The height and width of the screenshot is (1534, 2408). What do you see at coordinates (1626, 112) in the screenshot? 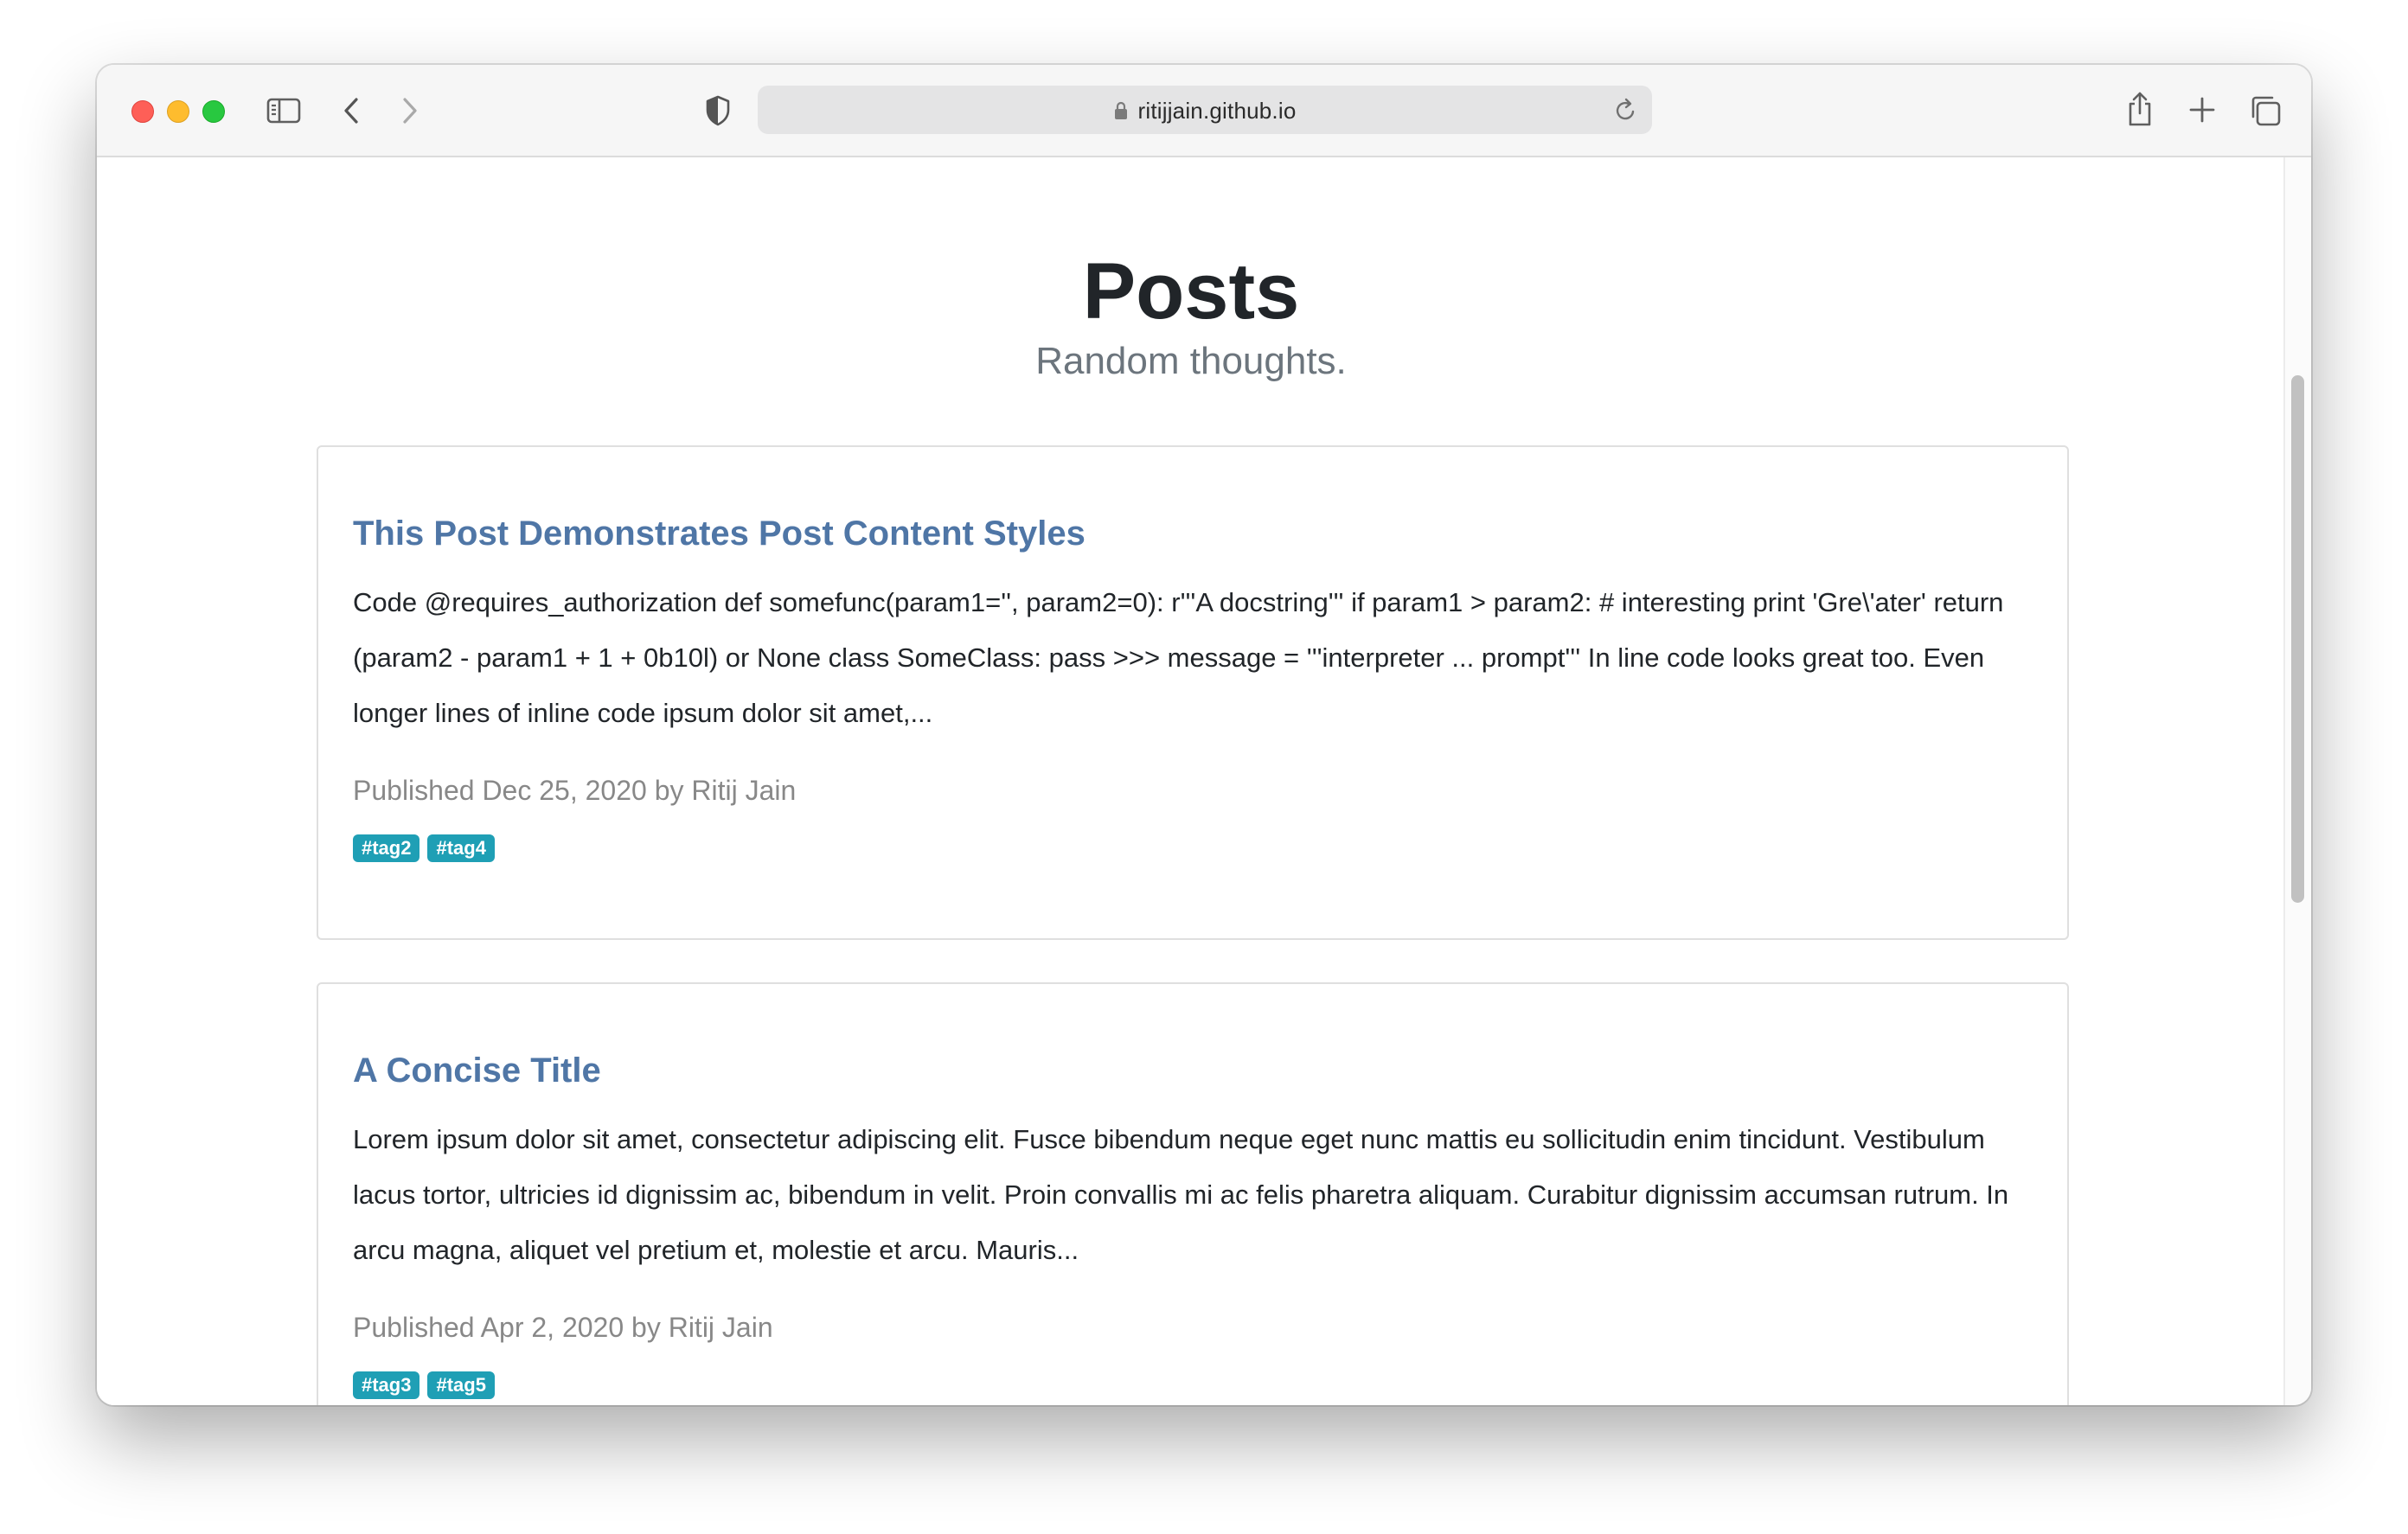
I see `reload-icon` at bounding box center [1626, 112].